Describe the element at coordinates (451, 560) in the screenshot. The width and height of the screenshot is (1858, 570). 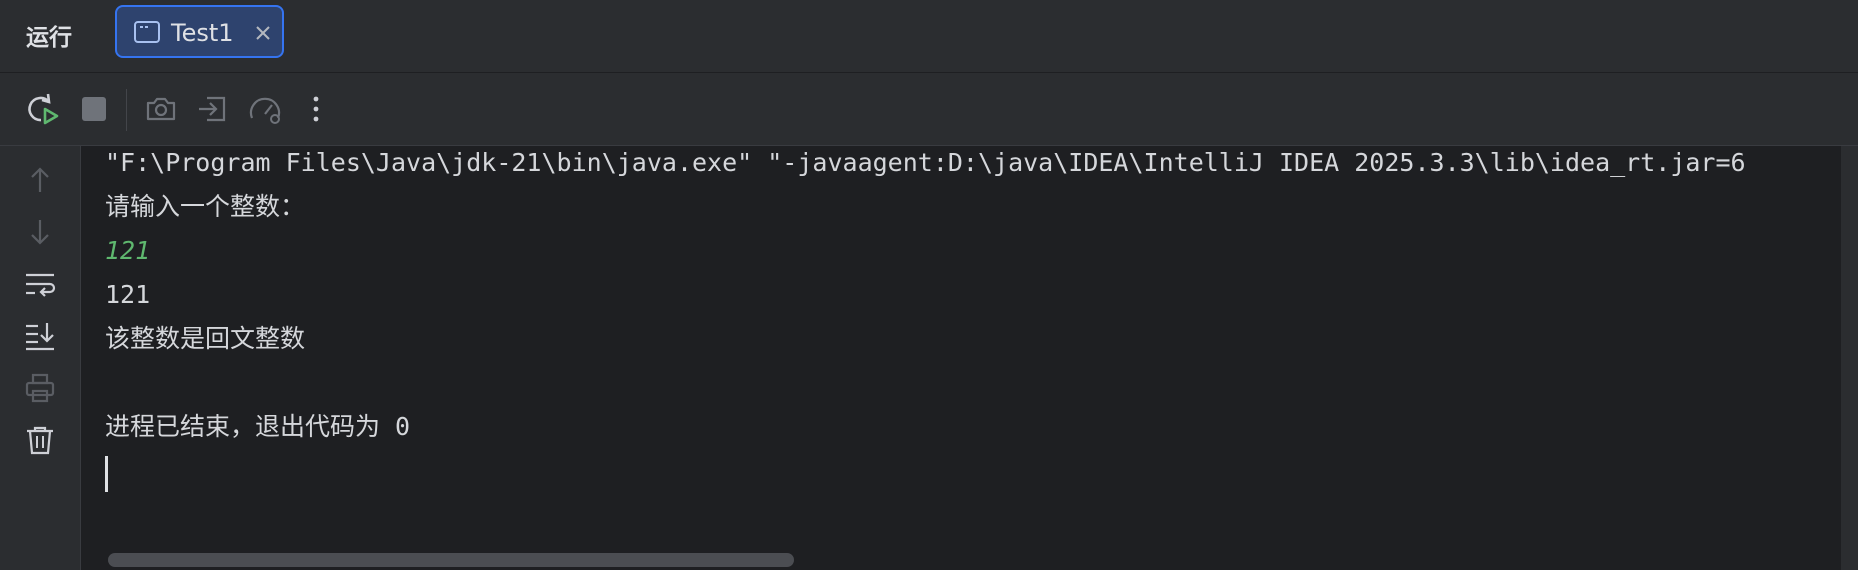
I see `horizontal-scrollbar-thumb` at that location.